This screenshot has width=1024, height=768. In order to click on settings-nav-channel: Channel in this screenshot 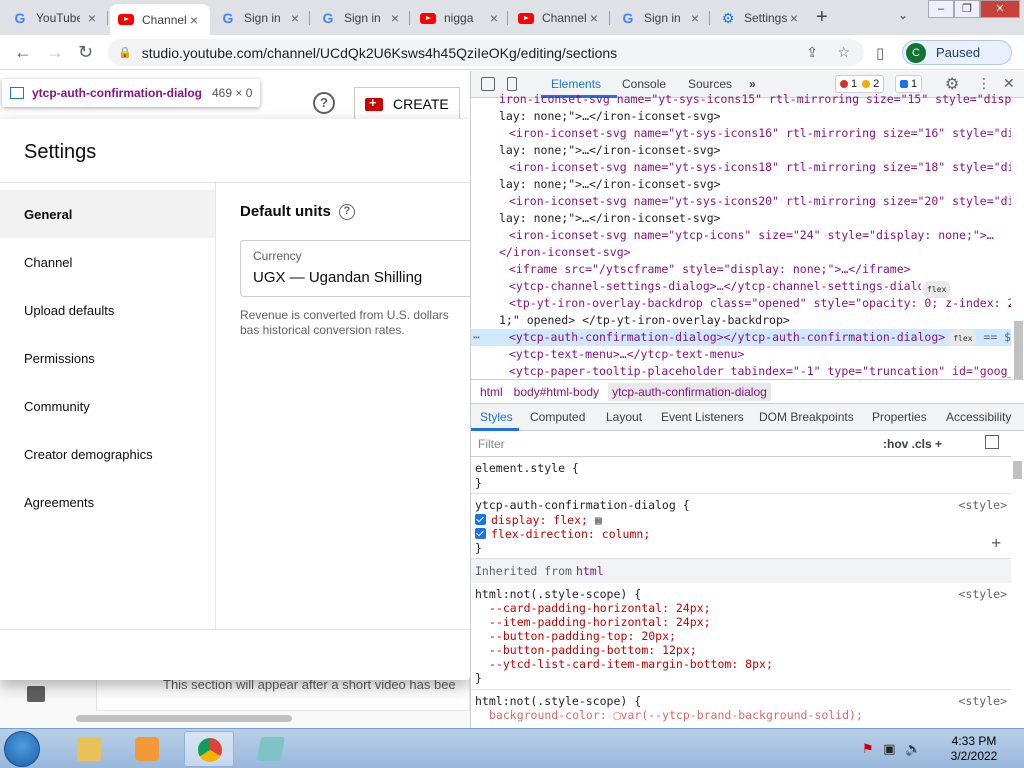, I will do `click(107, 262)`.